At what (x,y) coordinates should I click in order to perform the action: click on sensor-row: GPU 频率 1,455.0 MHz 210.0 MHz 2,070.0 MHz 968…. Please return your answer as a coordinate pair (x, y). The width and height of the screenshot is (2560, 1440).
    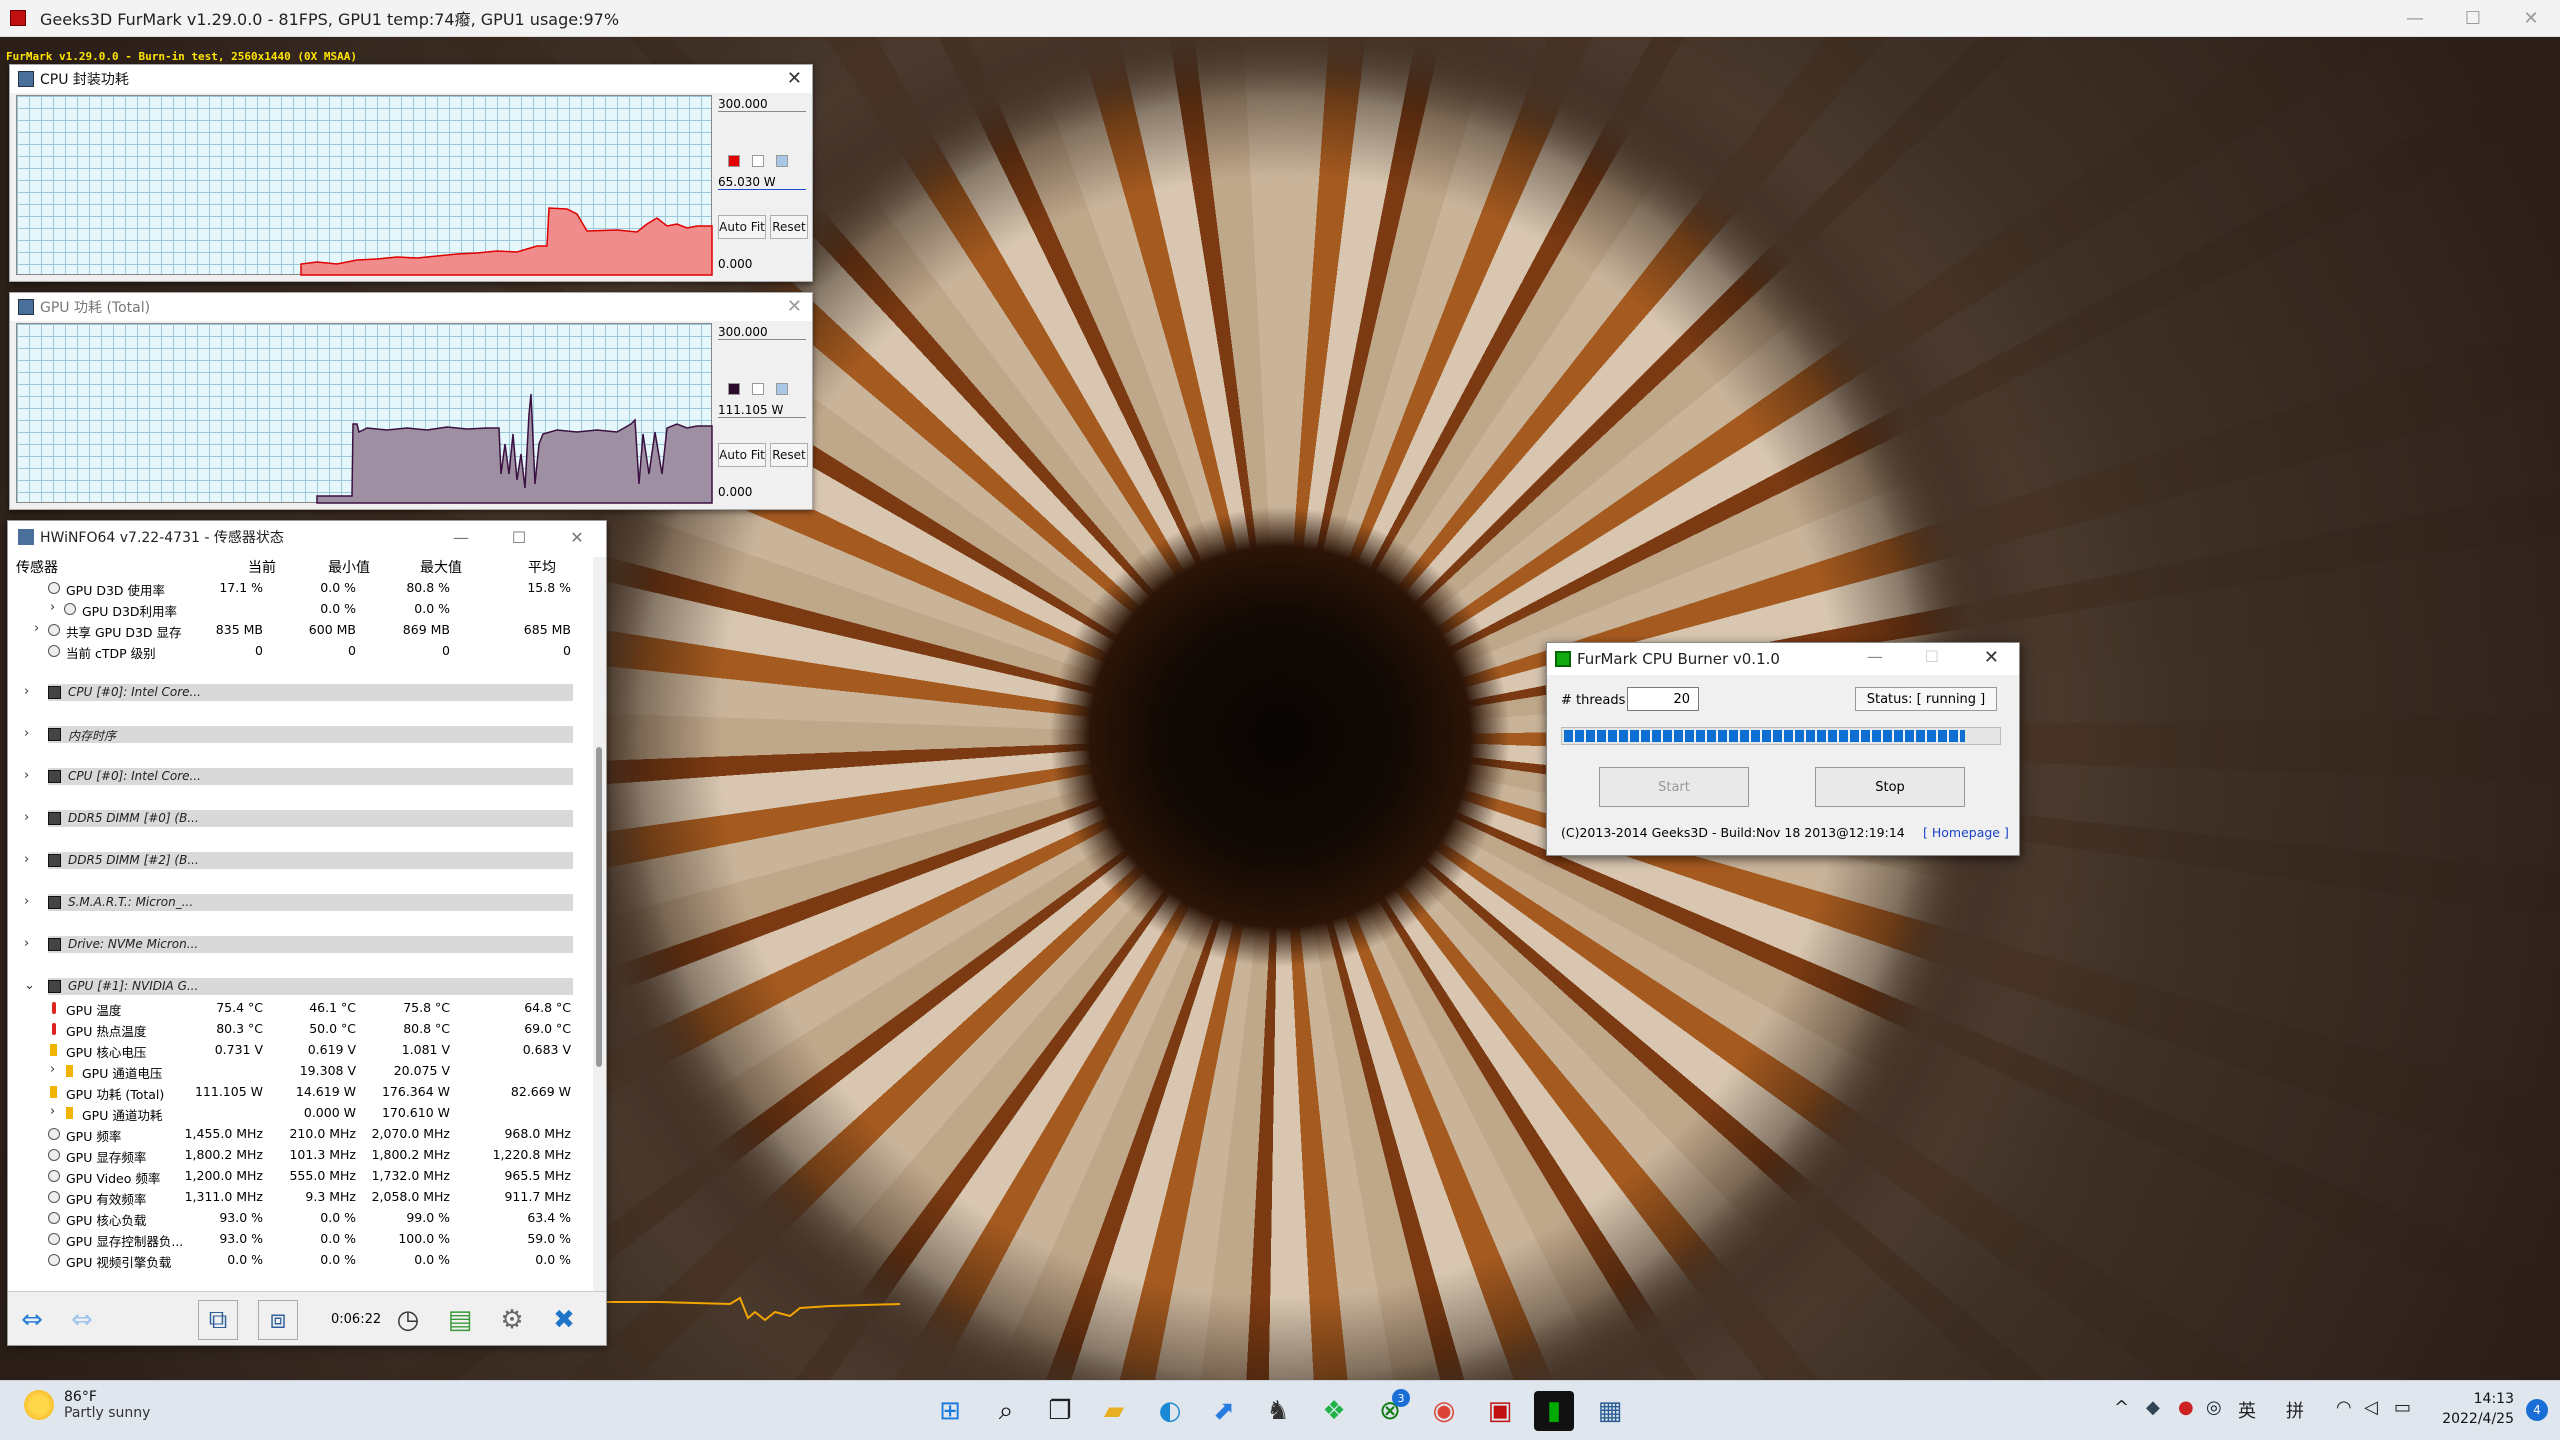
    Looking at the image, I should click on (300, 1133).